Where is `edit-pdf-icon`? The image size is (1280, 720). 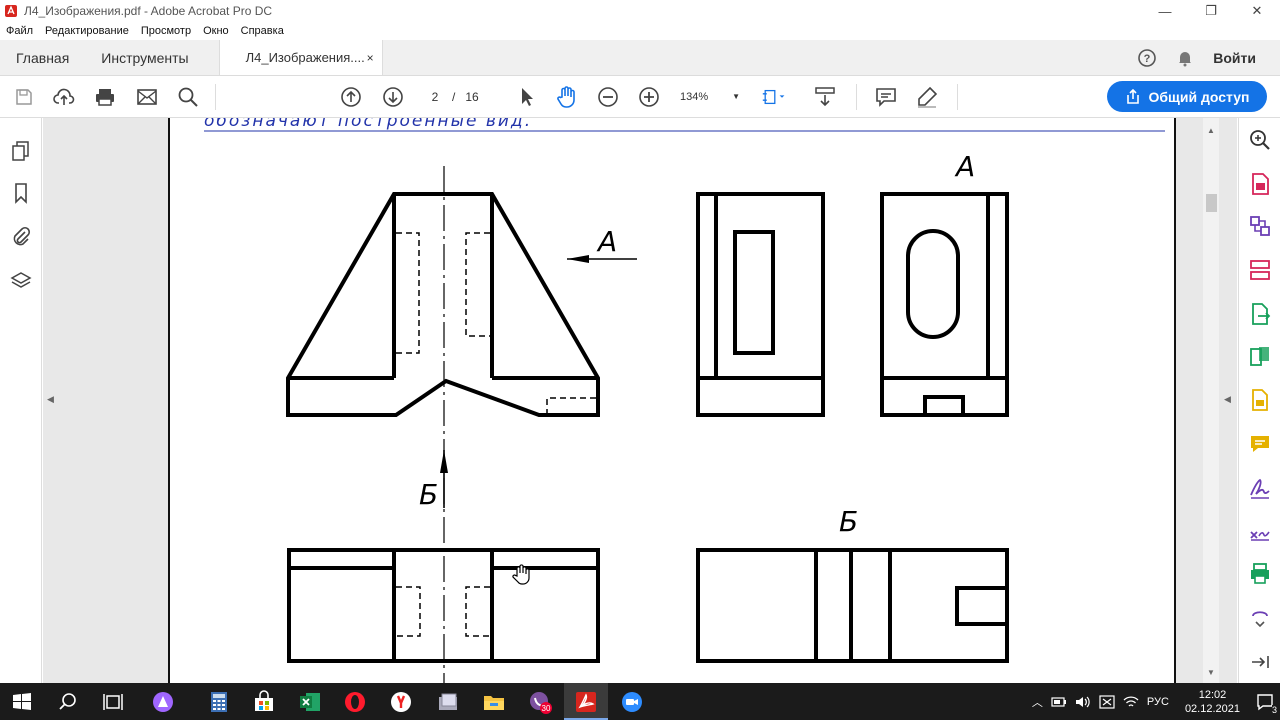 edit-pdf-icon is located at coordinates (1260, 356).